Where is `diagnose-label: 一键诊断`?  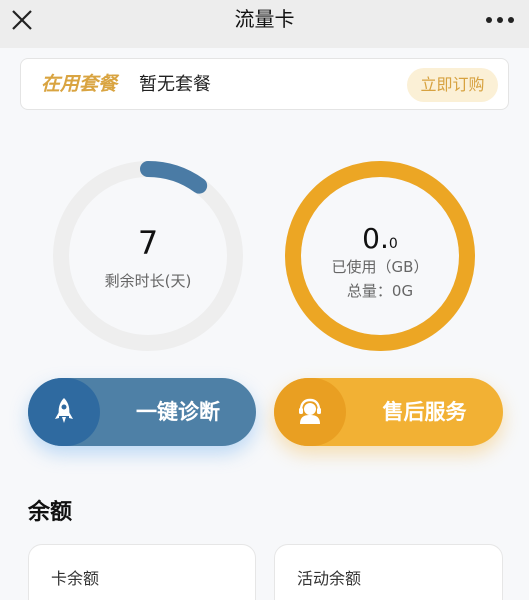 diagnose-label: 一键诊断 is located at coordinates (178, 412).